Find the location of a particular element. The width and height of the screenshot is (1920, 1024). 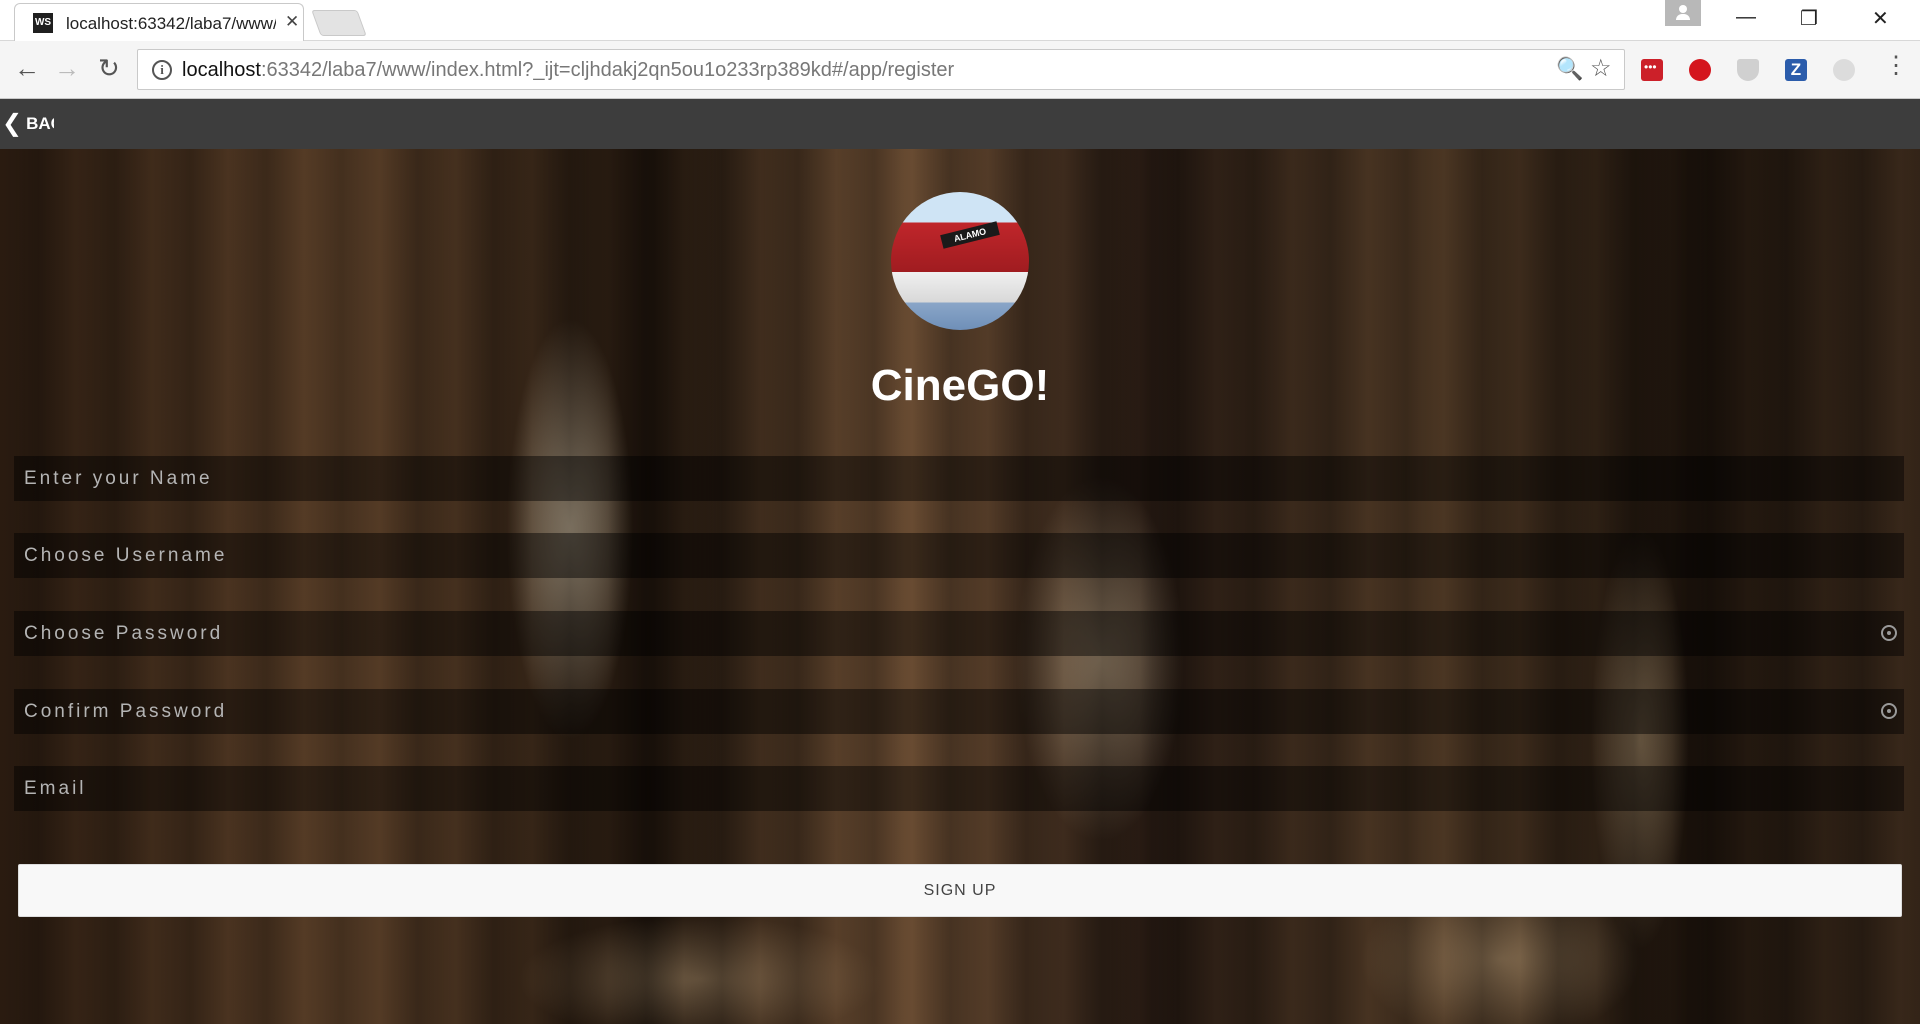

name-field is located at coordinates (959, 478).